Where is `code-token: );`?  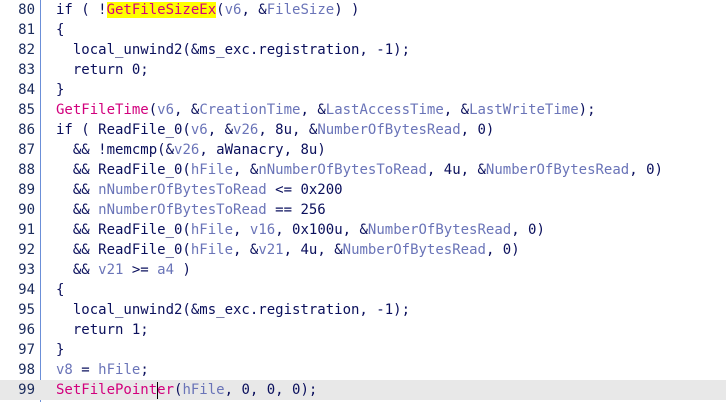 code-token: ); is located at coordinates (587, 110).